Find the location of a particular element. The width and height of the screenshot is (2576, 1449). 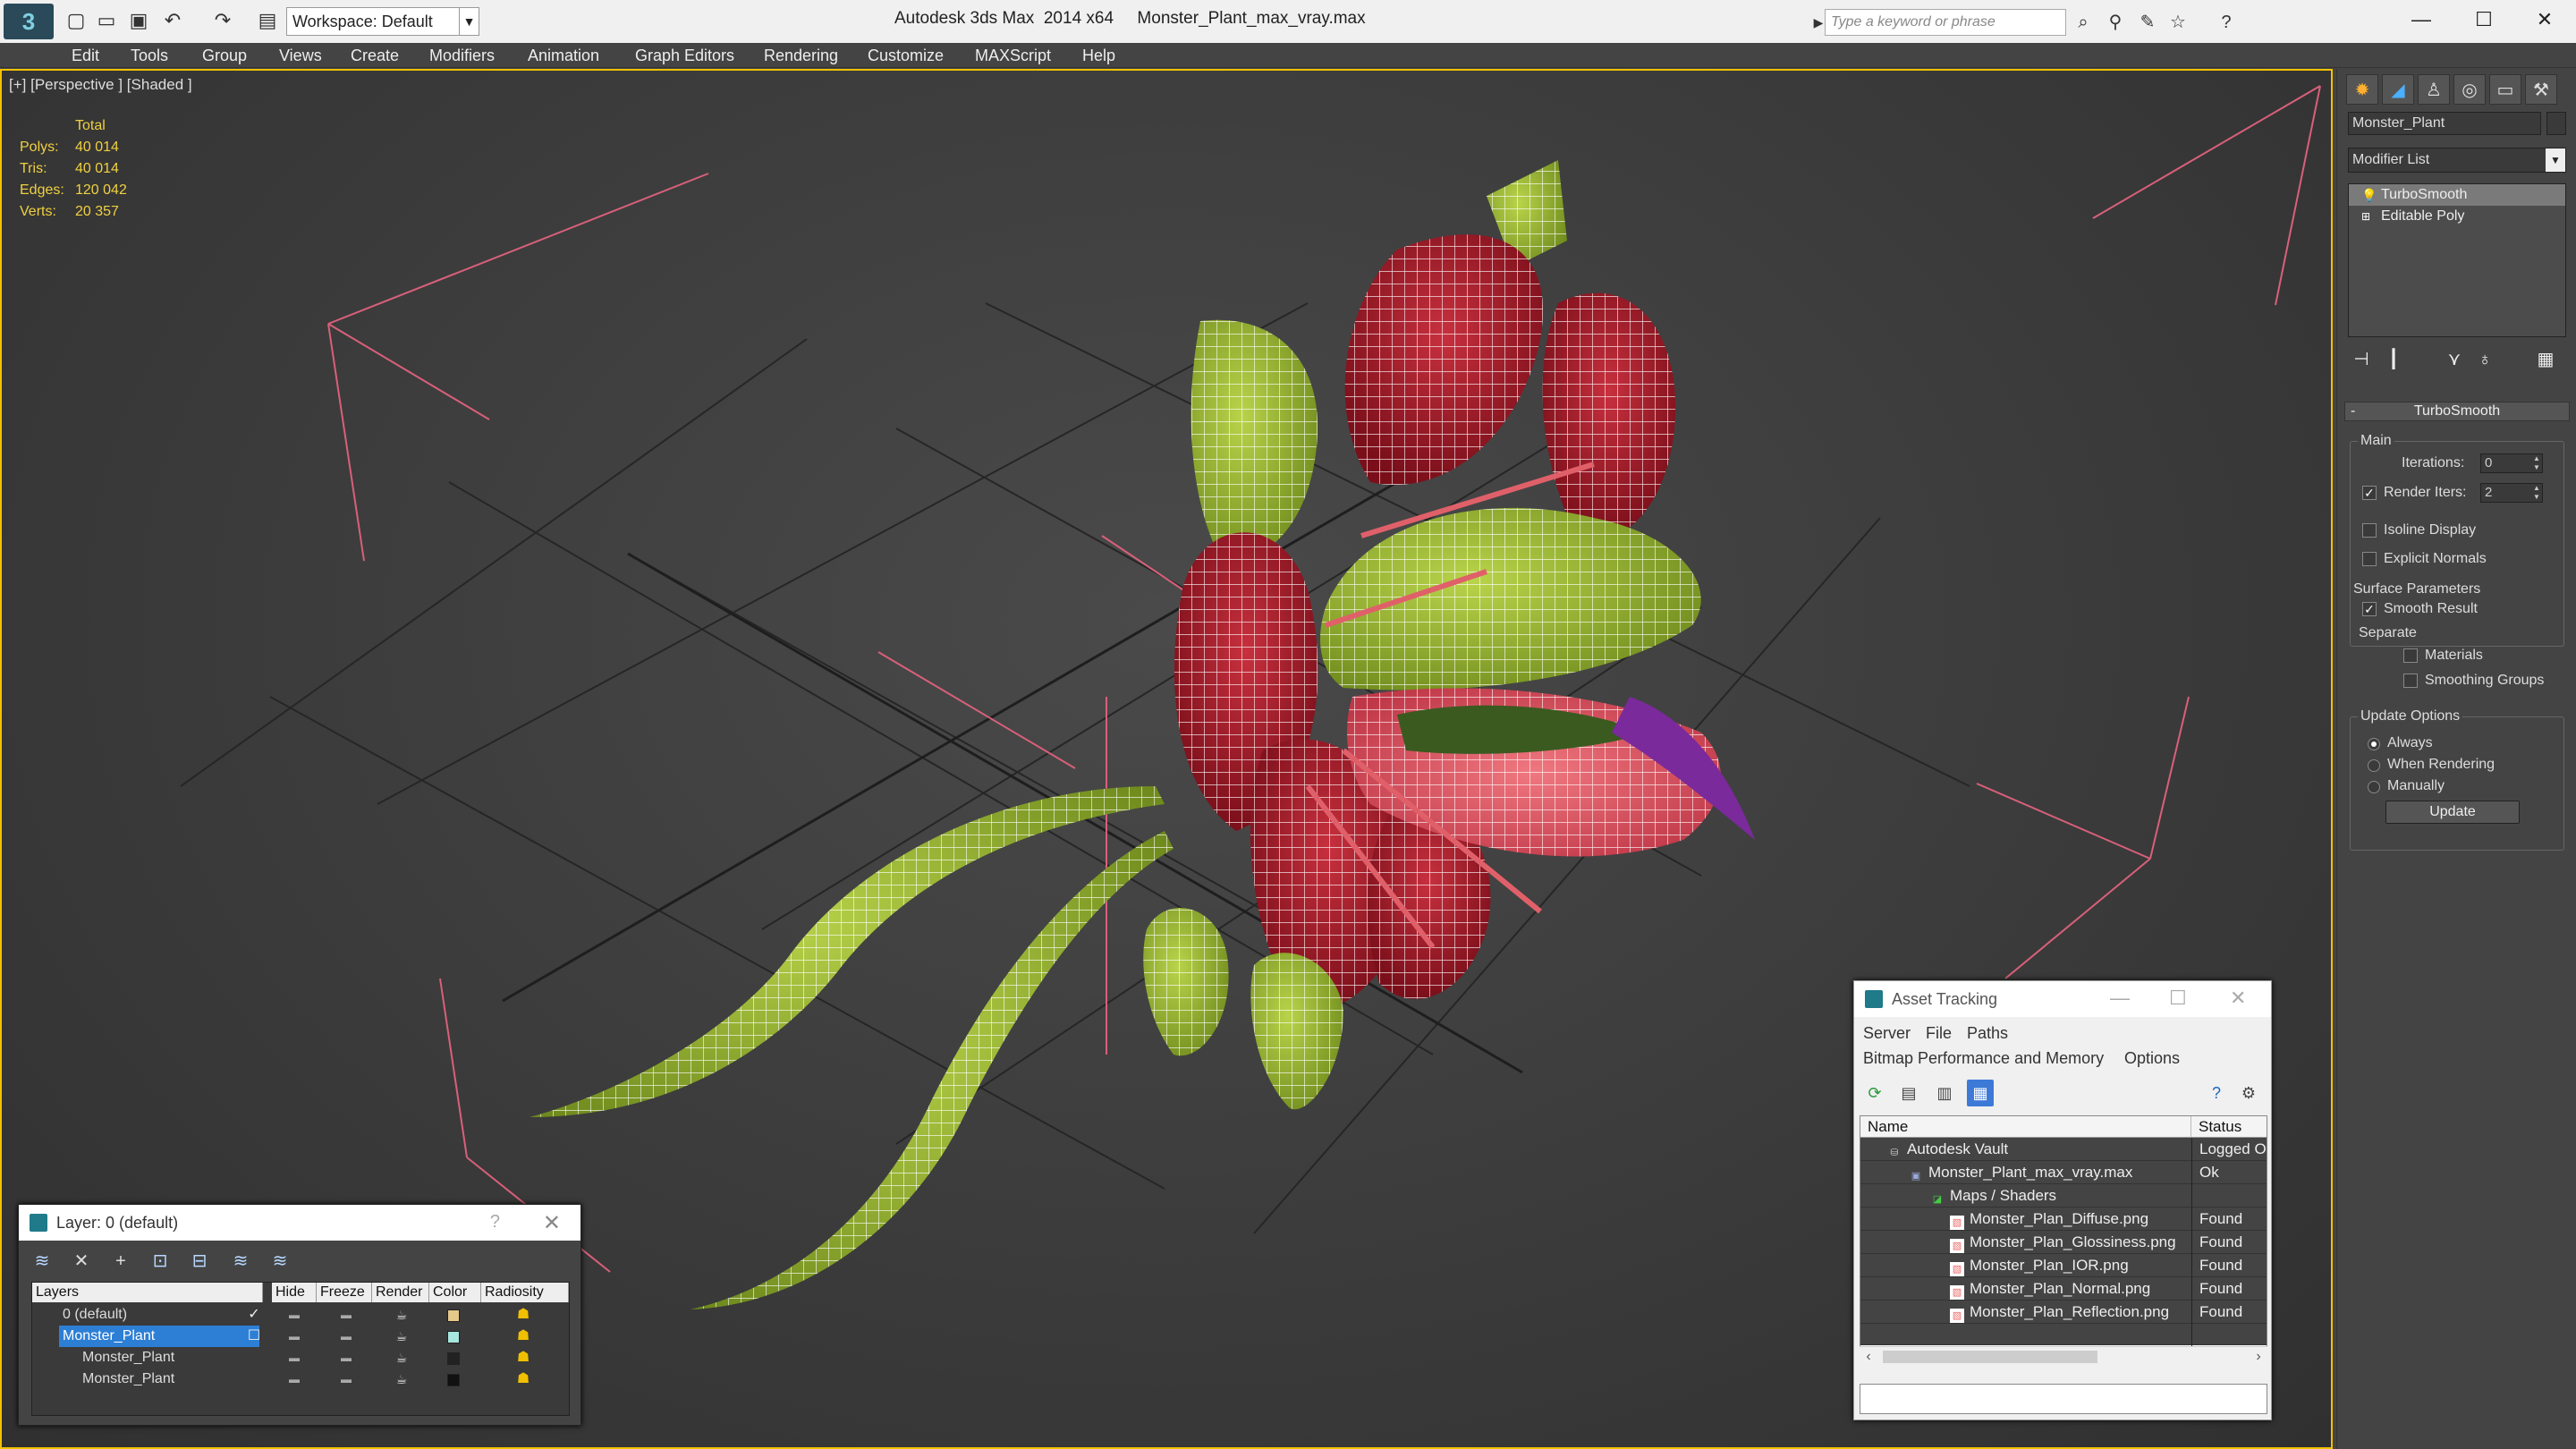

menu-options: Options is located at coordinates (2152, 1058).